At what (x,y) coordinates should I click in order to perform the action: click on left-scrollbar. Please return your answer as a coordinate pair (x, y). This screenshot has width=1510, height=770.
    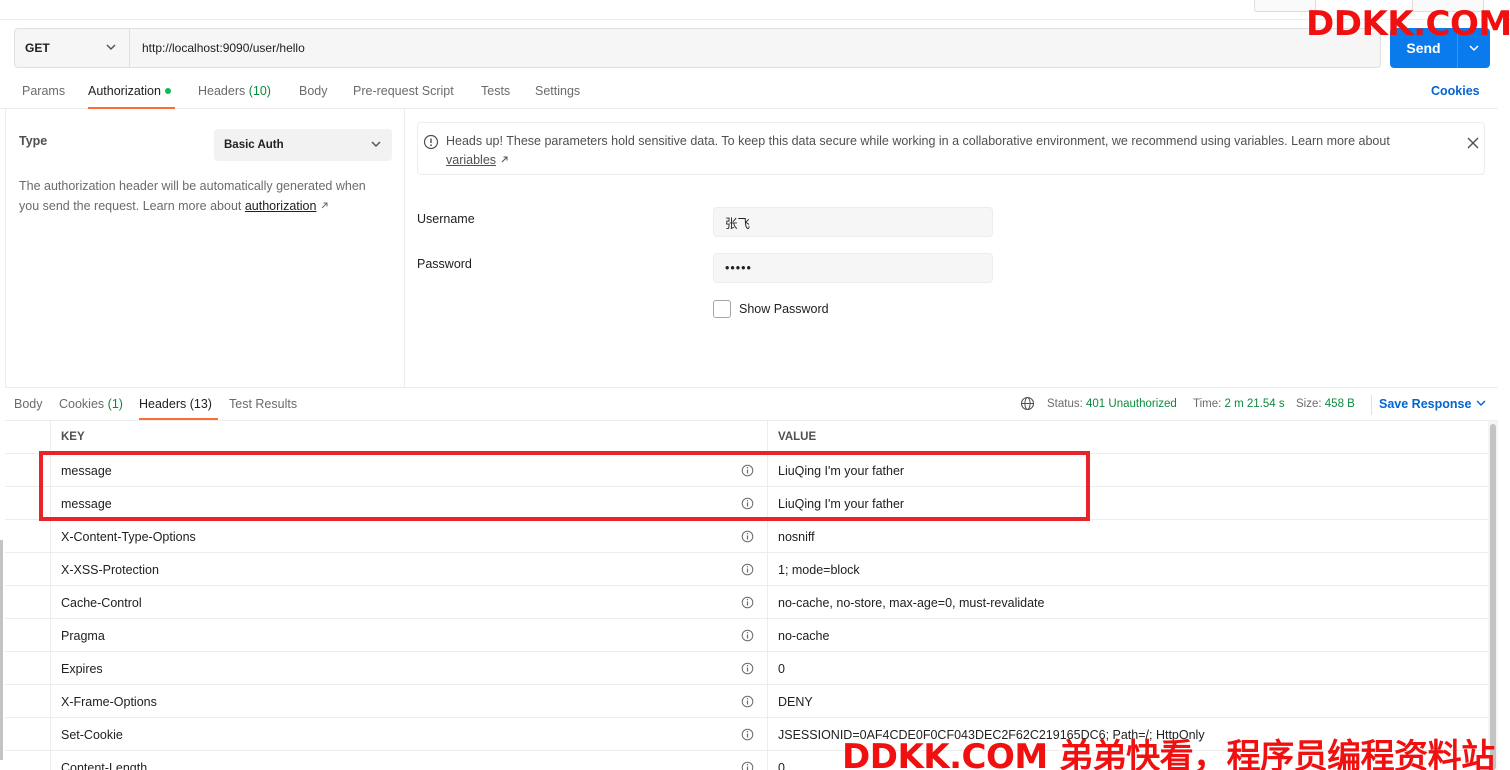
    Looking at the image, I should click on (1, 650).